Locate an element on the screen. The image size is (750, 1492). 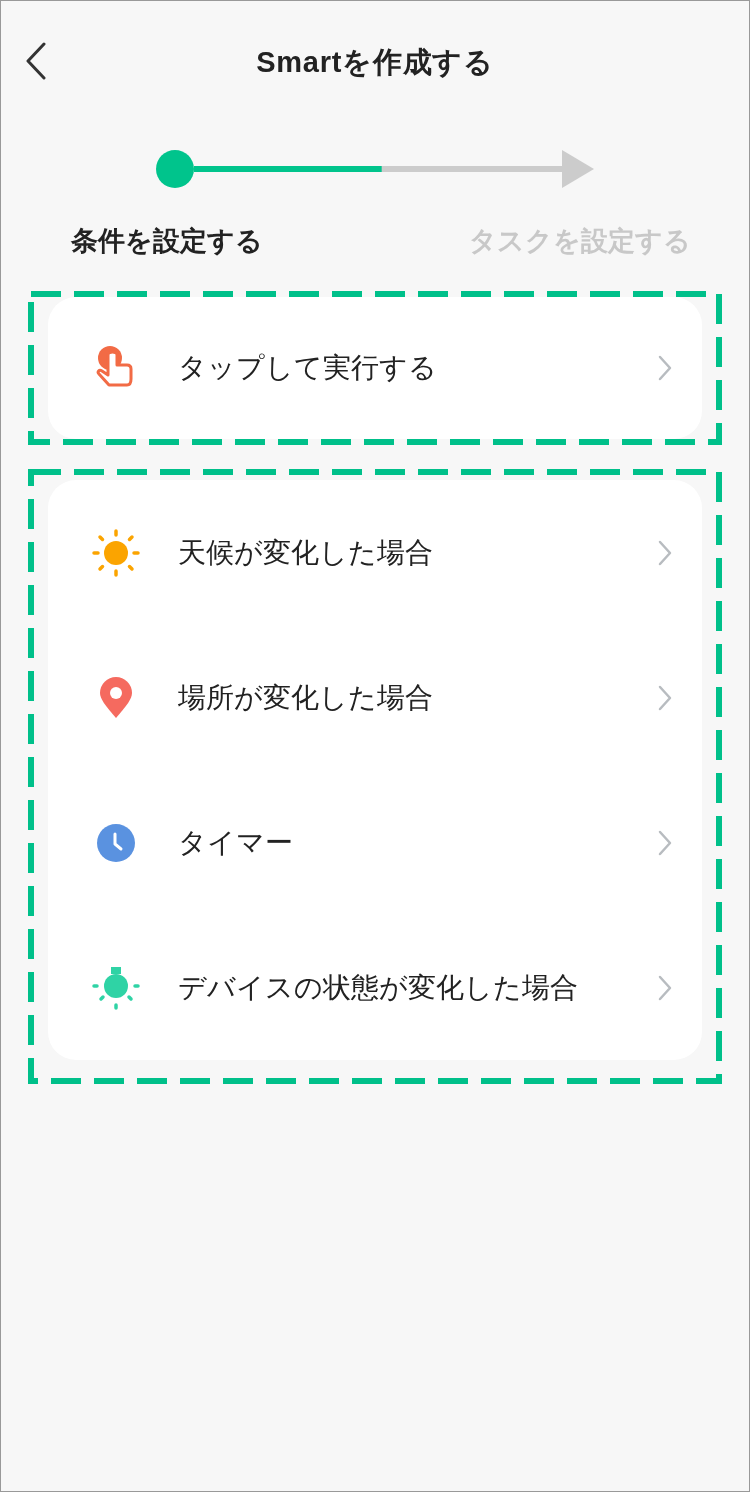
step-label: 条件を設定する is located at coordinates (167, 241).